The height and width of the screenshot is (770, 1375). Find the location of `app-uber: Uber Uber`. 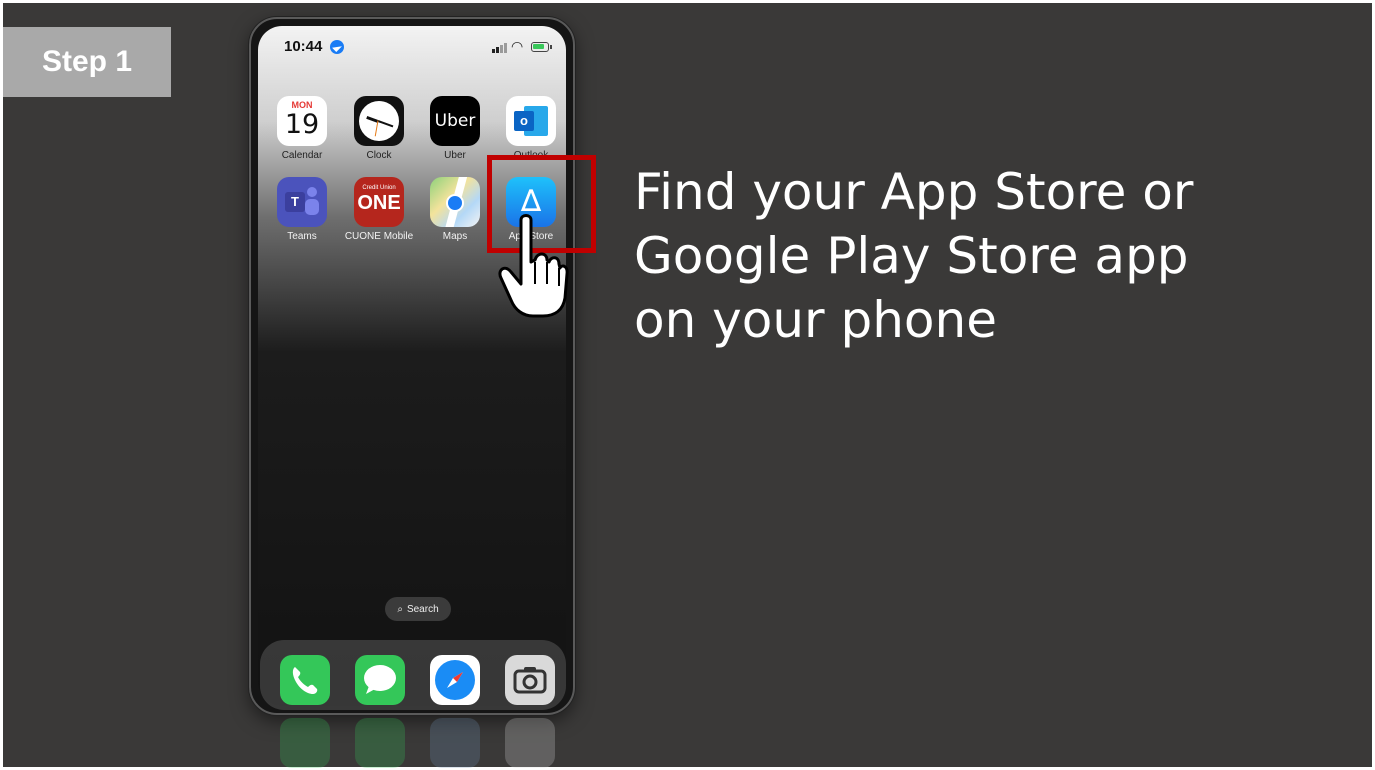

app-uber: Uber Uber is located at coordinates (455, 128).